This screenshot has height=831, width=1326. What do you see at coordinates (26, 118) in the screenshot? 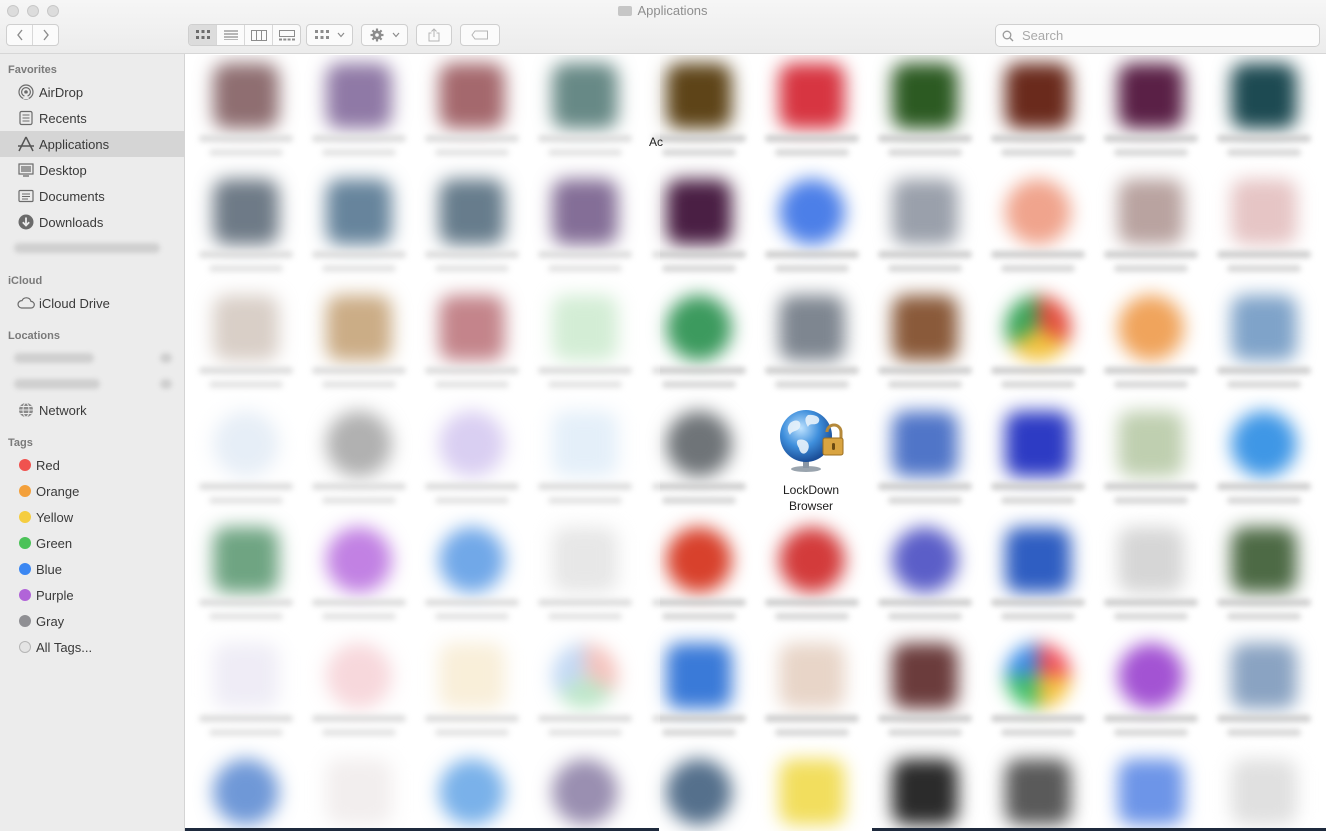
I see `recents-icon` at bounding box center [26, 118].